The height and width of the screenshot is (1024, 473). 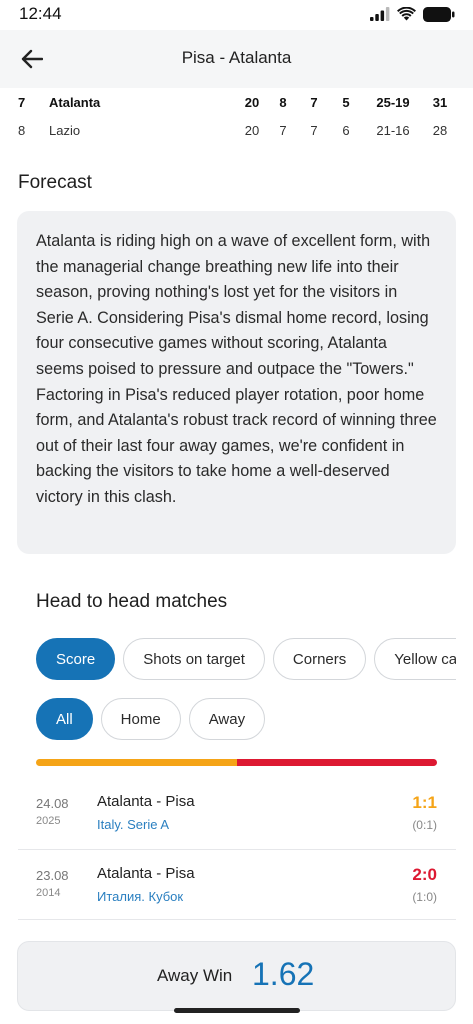 What do you see at coordinates (380, 14) in the screenshot?
I see `signal-icon` at bounding box center [380, 14].